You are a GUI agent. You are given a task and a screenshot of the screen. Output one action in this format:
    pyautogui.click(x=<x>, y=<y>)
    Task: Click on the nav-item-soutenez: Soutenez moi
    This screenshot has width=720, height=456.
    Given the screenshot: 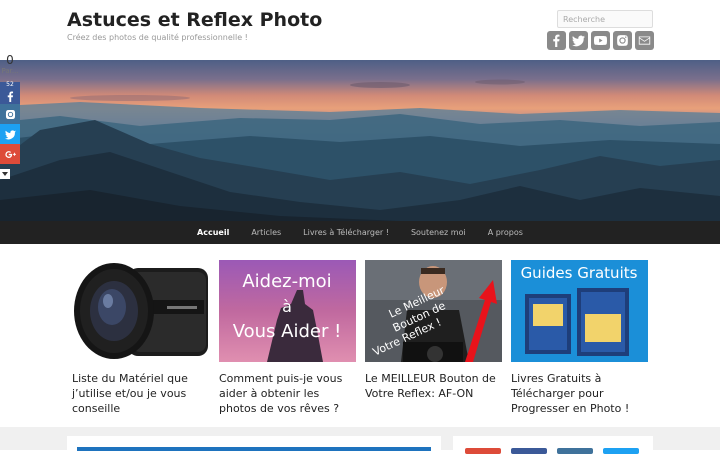 What is the action you would take?
    pyautogui.click(x=438, y=232)
    